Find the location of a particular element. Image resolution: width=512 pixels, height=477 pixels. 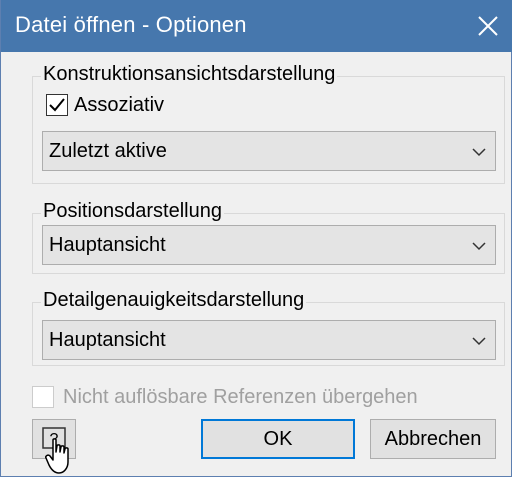

position-select: Hauptansicht is located at coordinates (269, 245).